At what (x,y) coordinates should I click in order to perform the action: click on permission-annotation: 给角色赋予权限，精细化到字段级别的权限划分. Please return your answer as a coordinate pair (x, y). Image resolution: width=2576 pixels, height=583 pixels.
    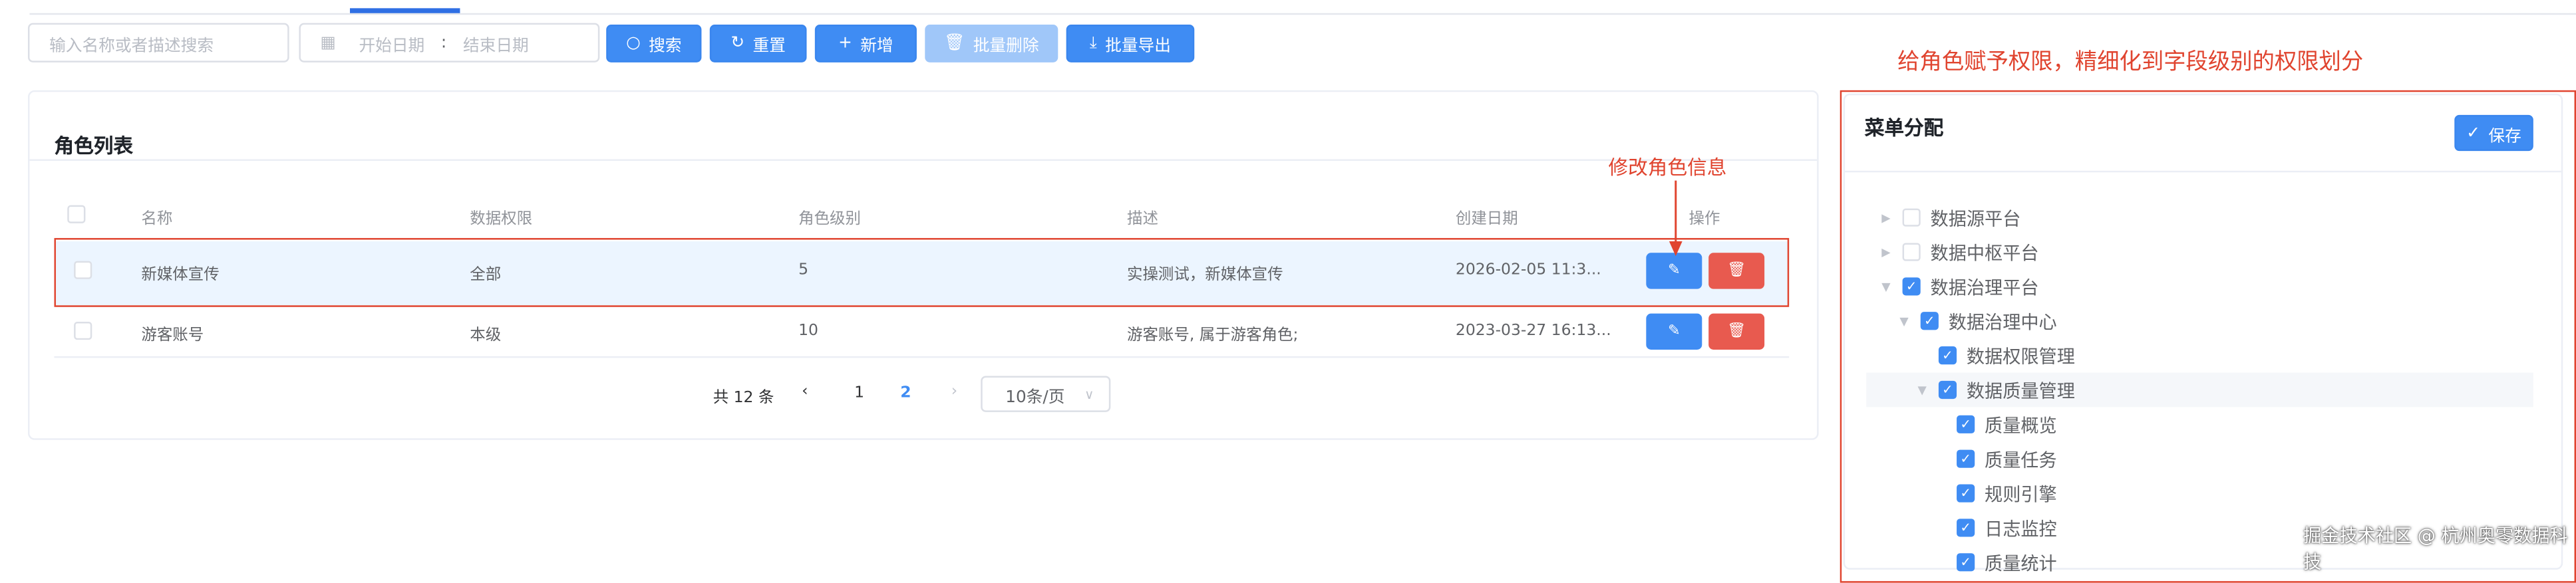
    Looking at the image, I should click on (2130, 62).